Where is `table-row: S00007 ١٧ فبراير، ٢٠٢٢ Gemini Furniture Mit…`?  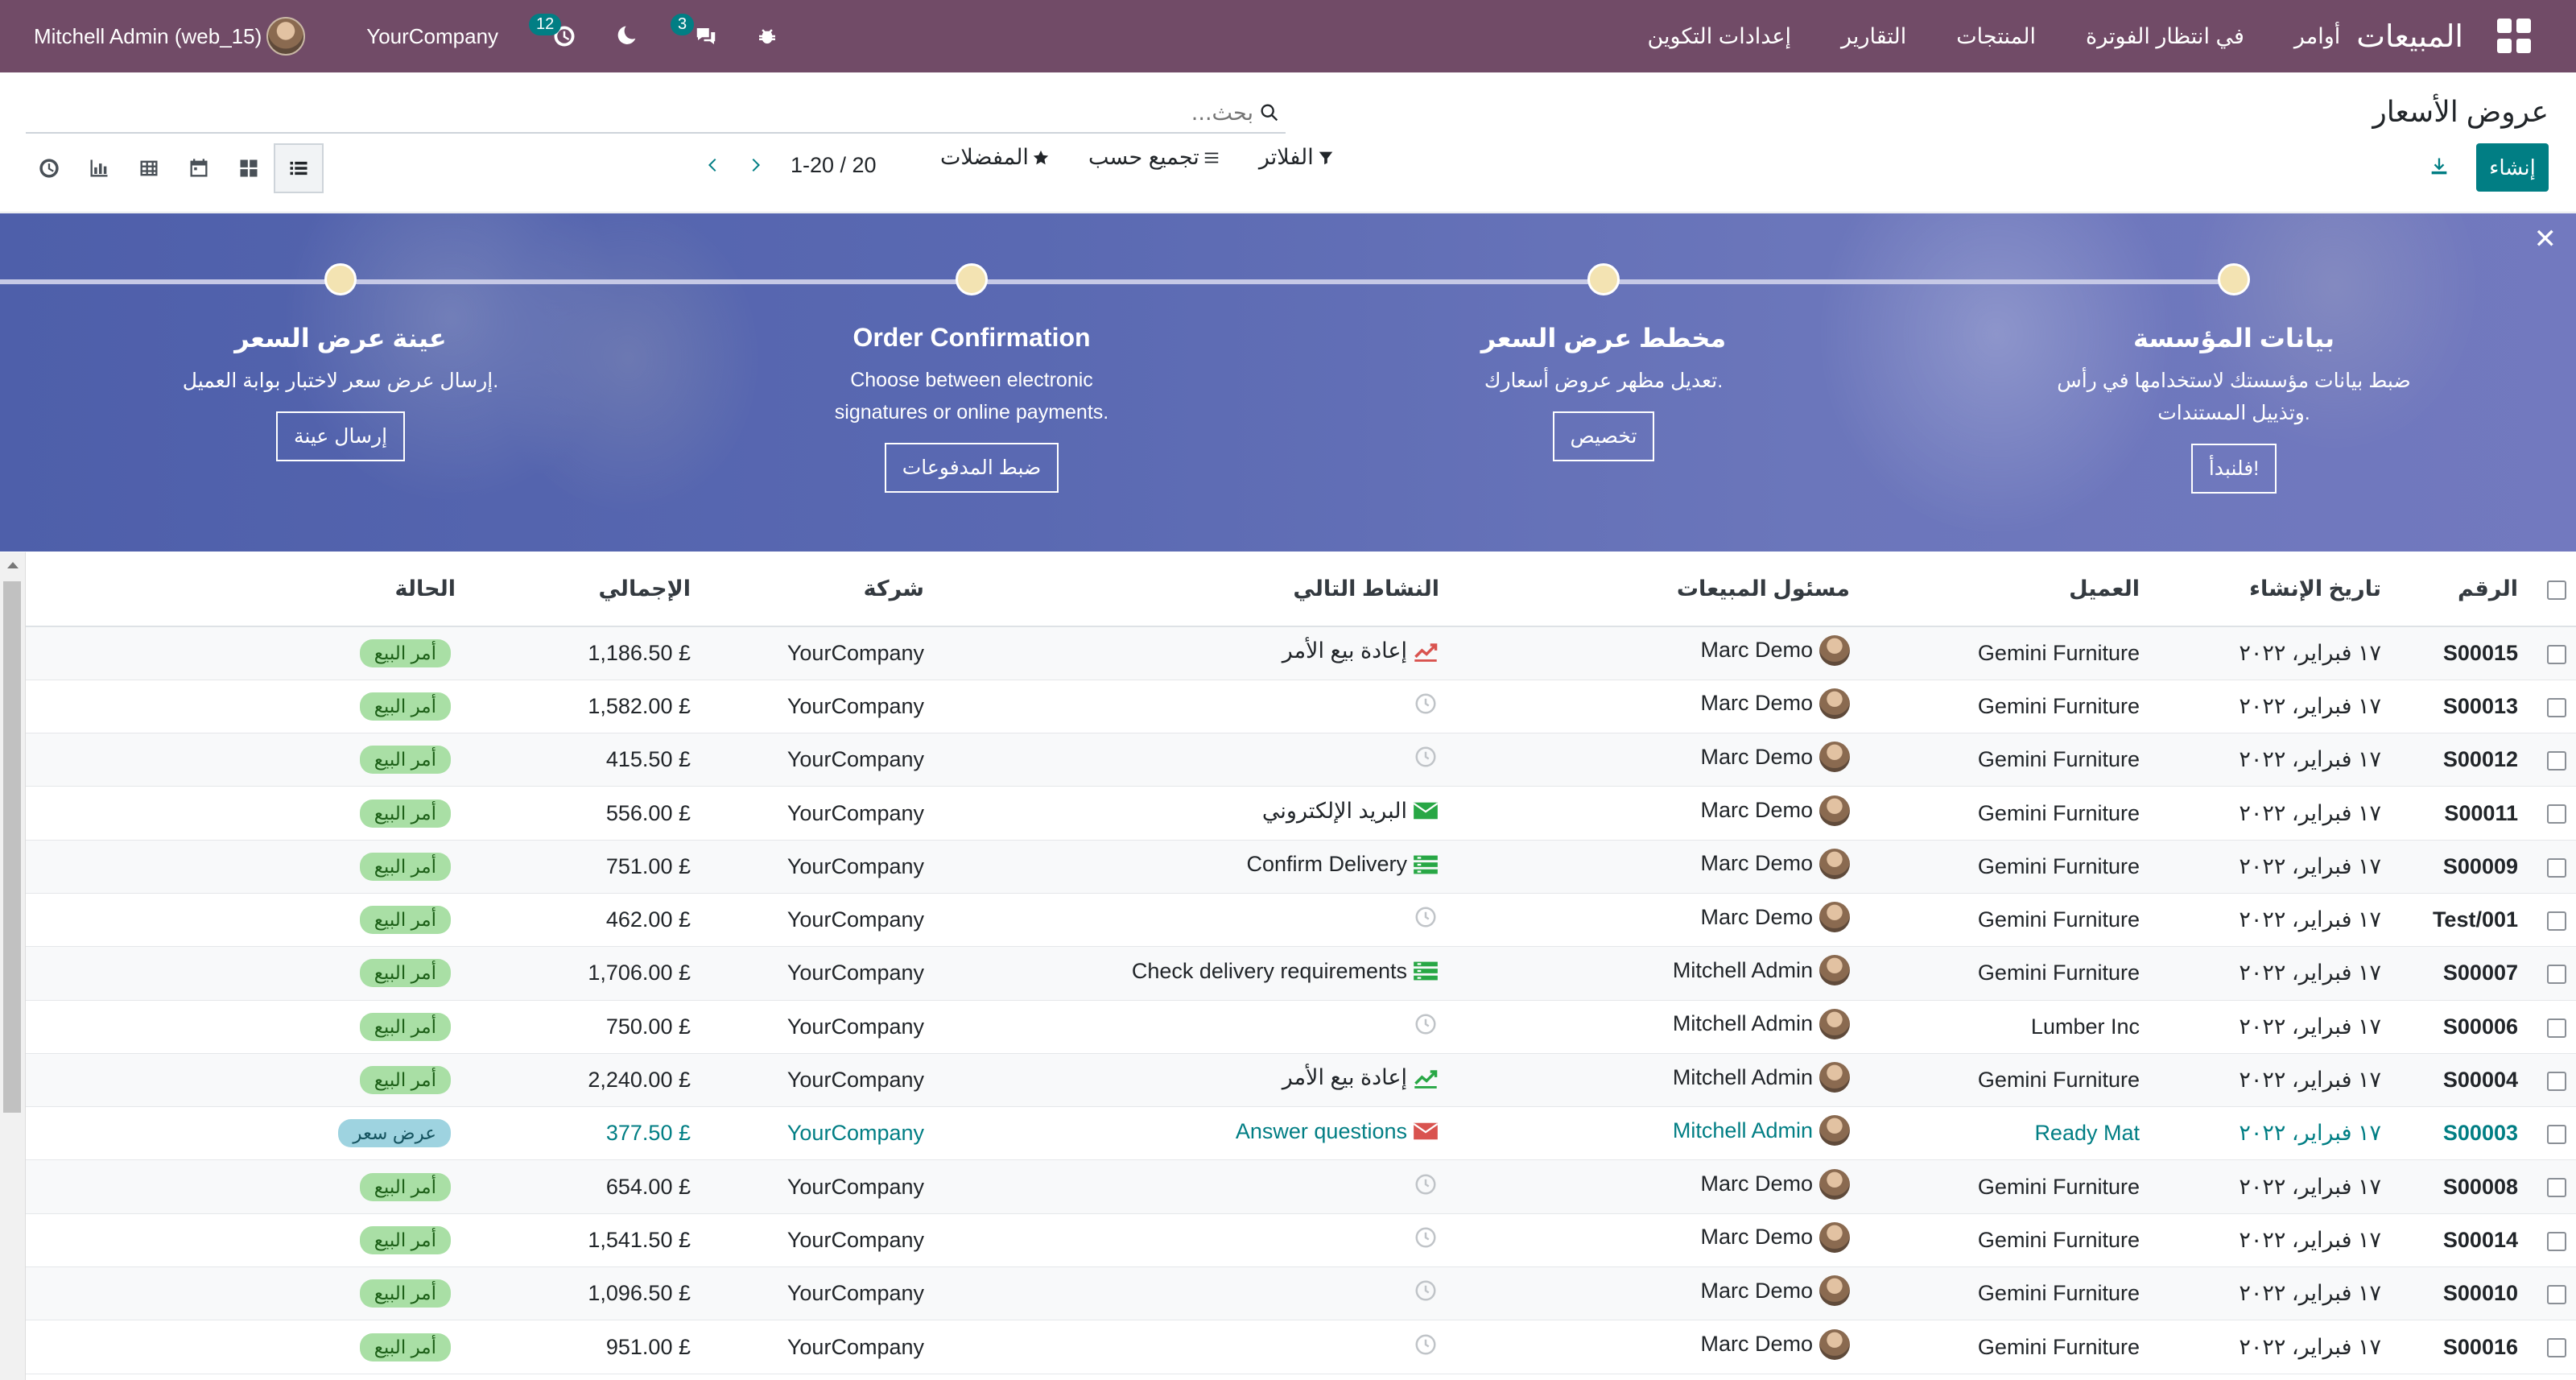
table-row: S00007 ١٧ فبراير، ٢٠٢٢ Gemini Furniture Mit… is located at coordinates (1301, 974).